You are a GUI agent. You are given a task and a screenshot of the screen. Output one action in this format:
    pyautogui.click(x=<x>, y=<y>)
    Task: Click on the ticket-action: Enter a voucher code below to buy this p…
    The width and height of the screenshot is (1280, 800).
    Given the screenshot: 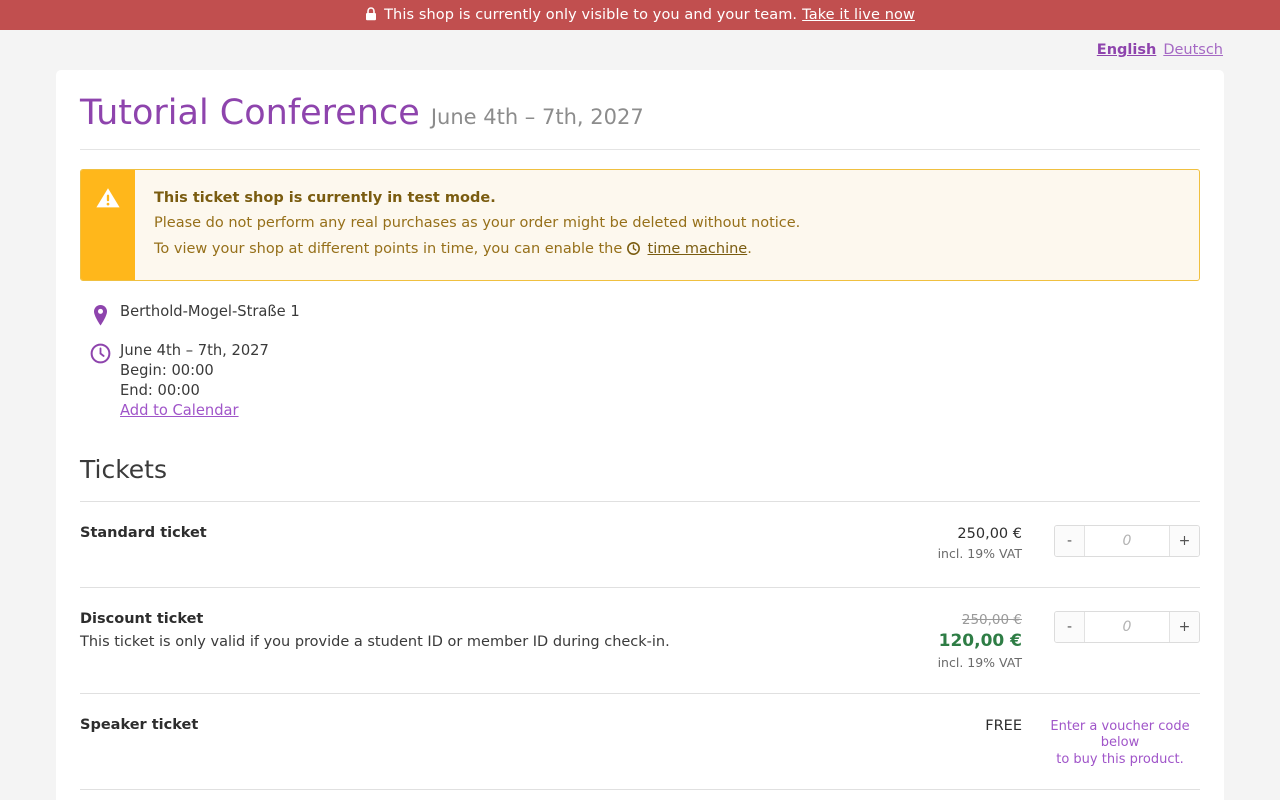 What is the action you would take?
    pyautogui.click(x=1111, y=742)
    